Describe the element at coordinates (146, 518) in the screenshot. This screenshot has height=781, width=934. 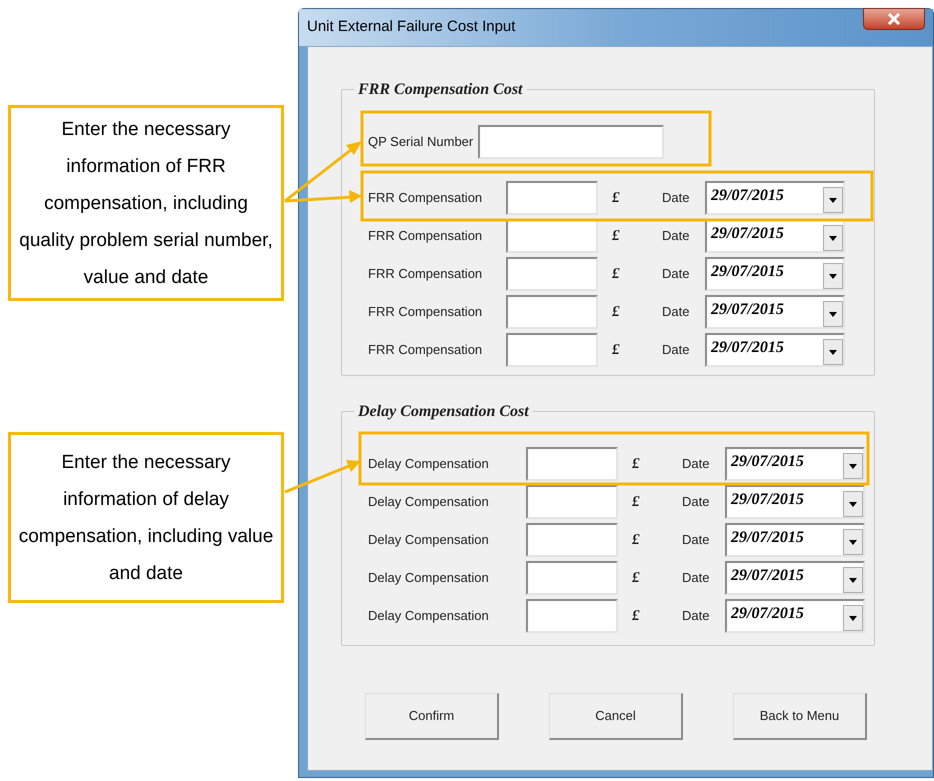
I see `callout-text: Enter the necessary information of delay compensation, including value and date` at that location.